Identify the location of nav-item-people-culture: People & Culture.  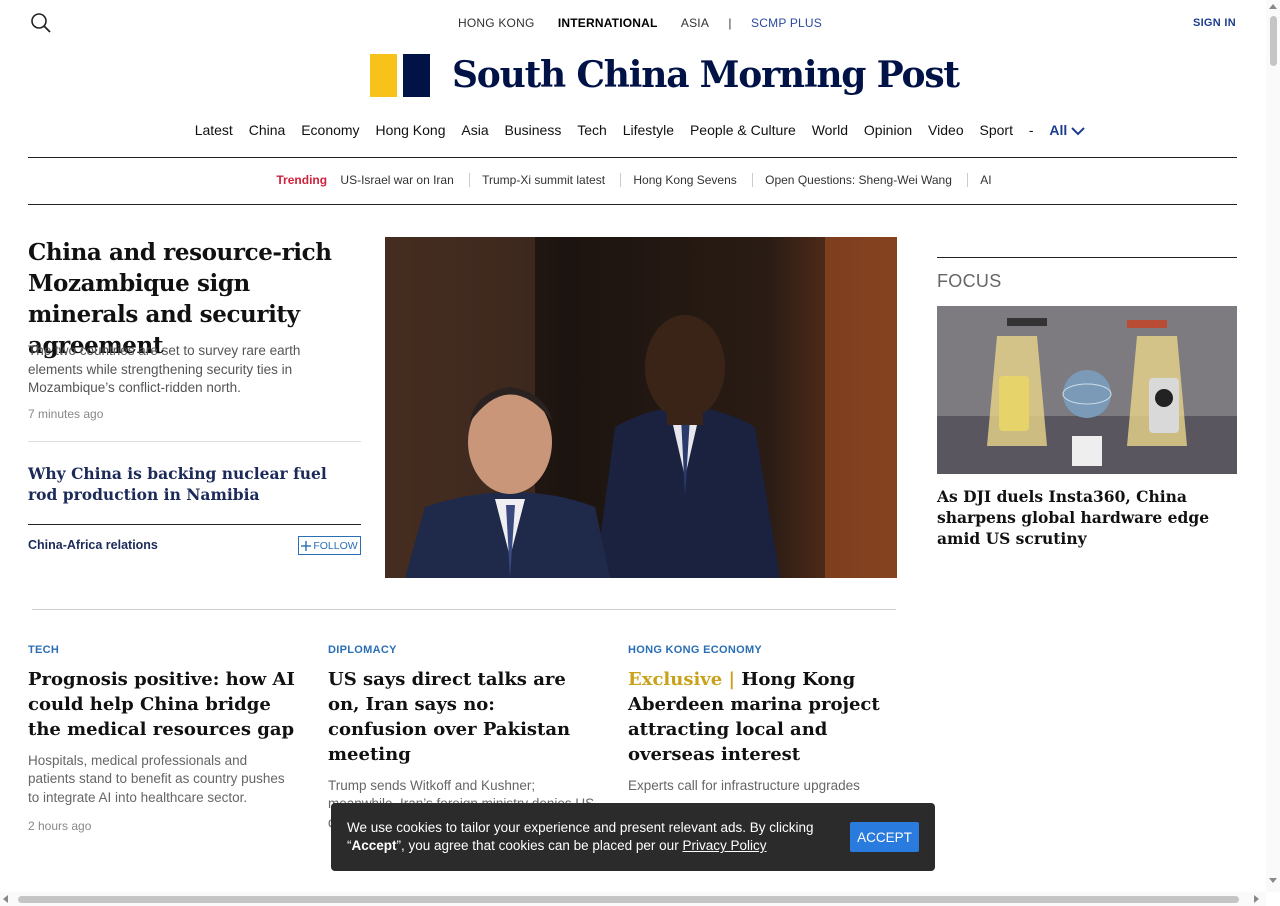
(743, 130).